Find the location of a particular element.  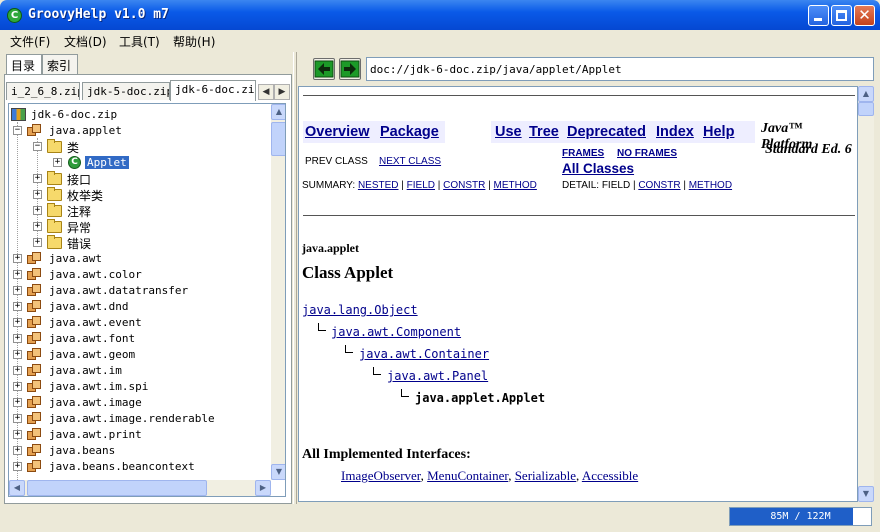

tree-root: jdk-6-doc.zip is located at coordinates (140, 115).